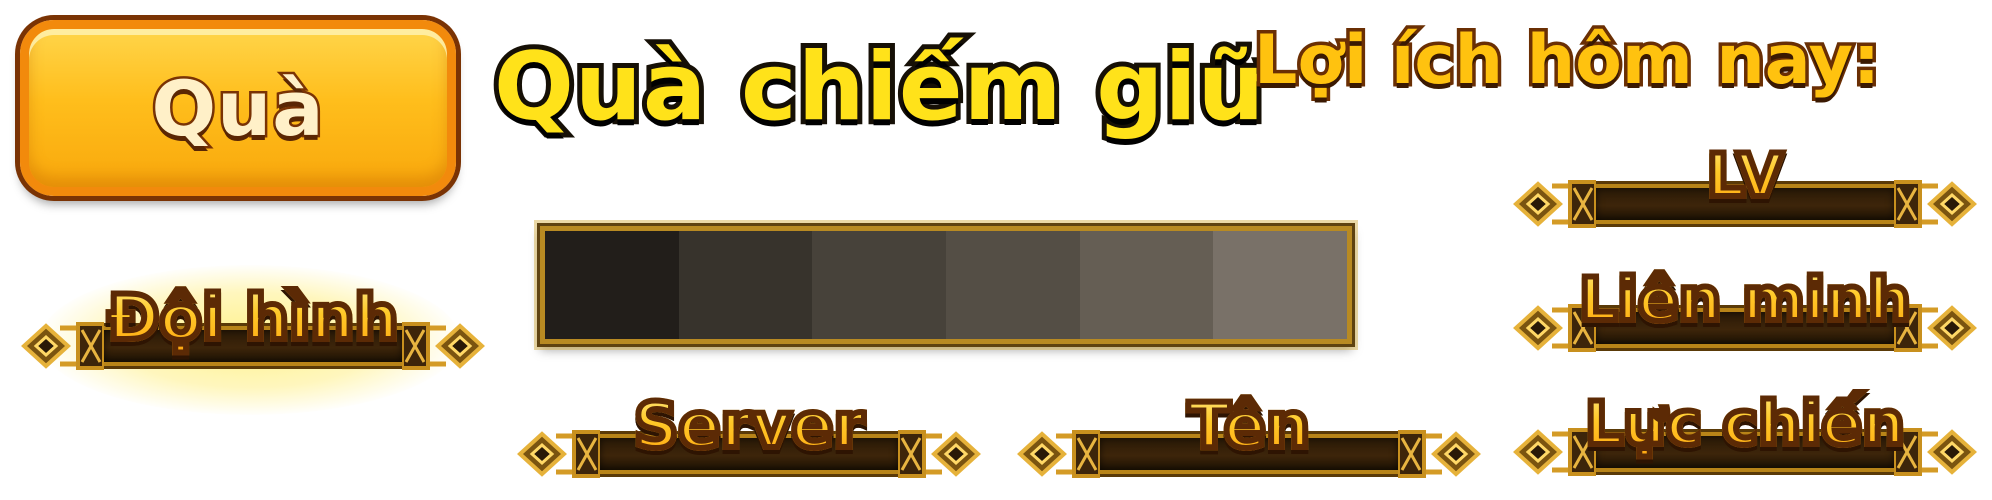 The height and width of the screenshot is (500, 1992). Describe the element at coordinates (1745, 300) in the screenshot. I see `alliance-label: Liên minh` at that location.